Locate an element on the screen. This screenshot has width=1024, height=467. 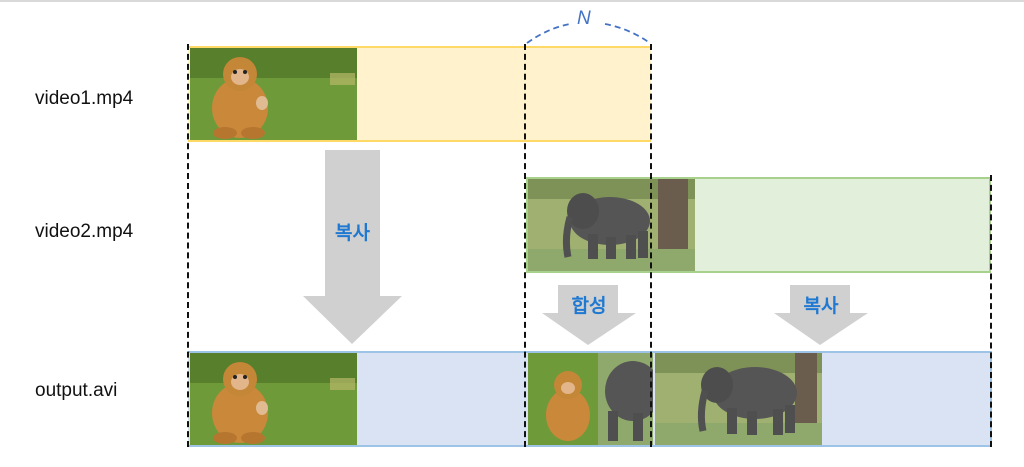
n-brace is located at coordinates (588, 33).